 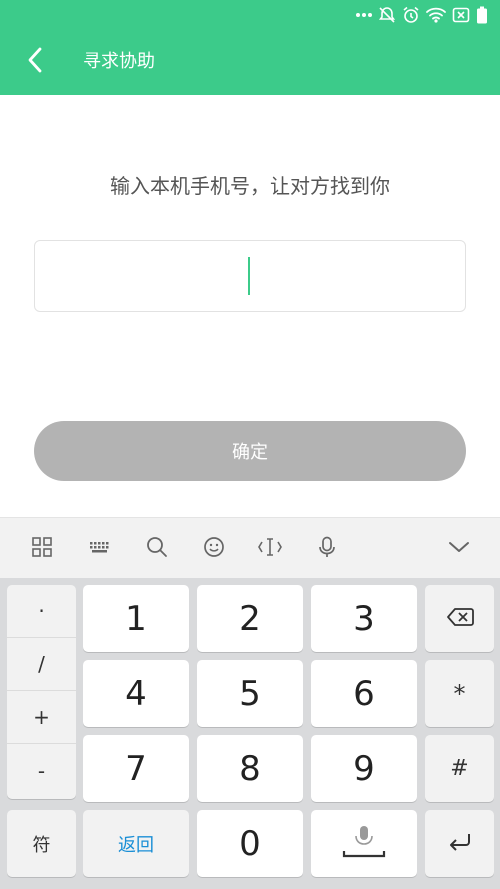 I want to click on status-bar, so click(x=422, y=15).